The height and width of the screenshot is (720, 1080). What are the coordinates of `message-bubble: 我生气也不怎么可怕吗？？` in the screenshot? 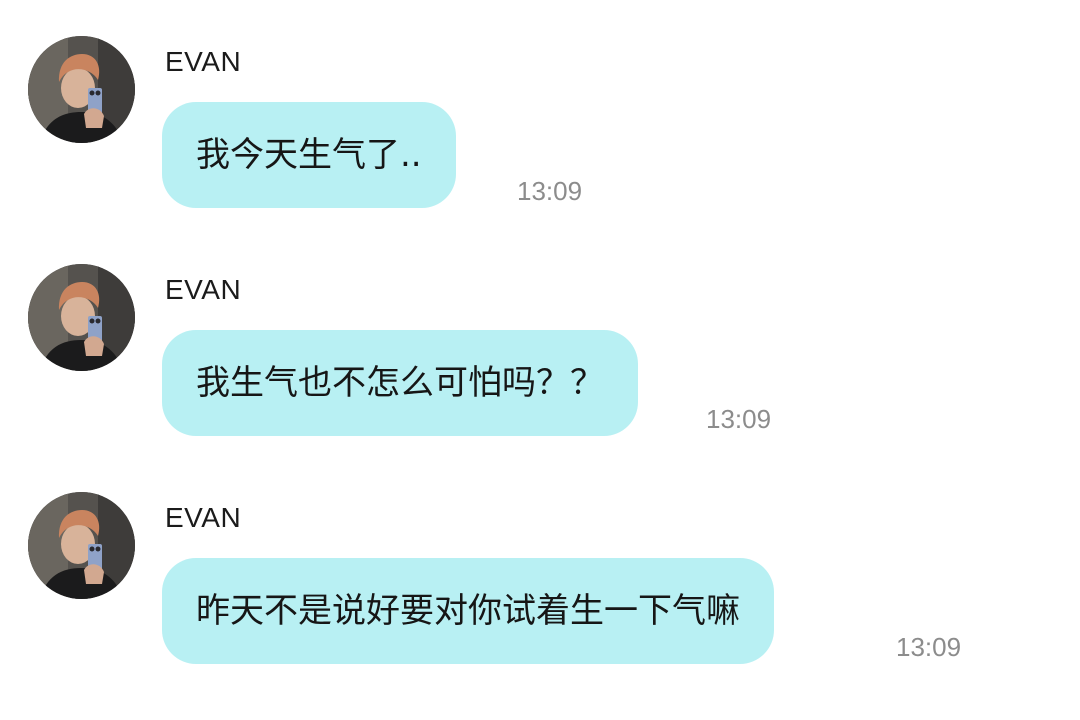 It's located at (400, 383).